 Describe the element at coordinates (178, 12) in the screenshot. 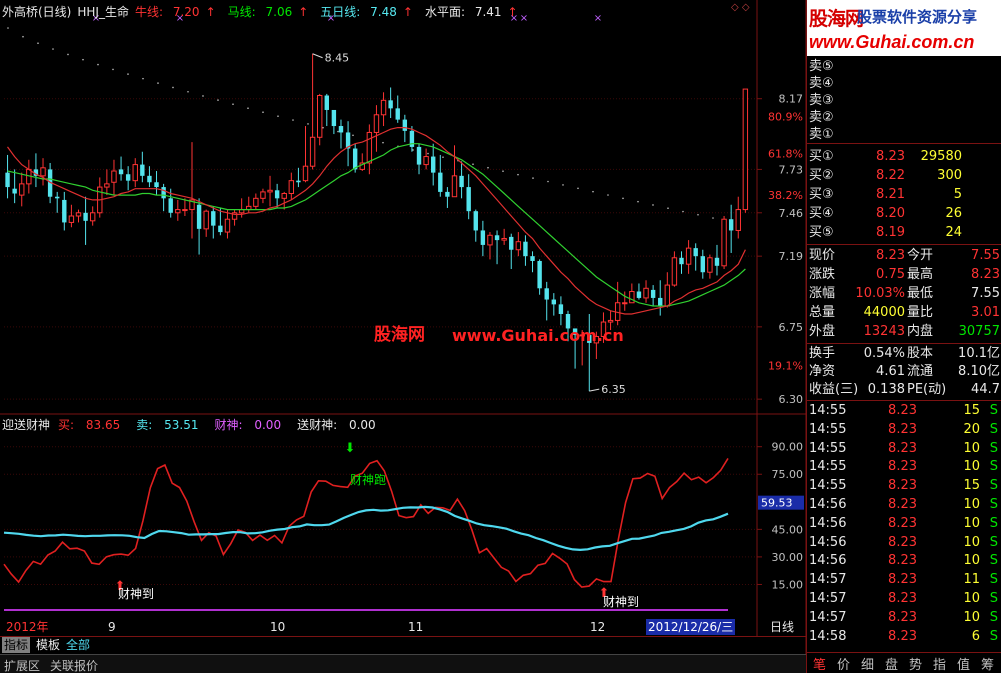

I see `niu-label: 牛线: 7.20 ↑` at that location.